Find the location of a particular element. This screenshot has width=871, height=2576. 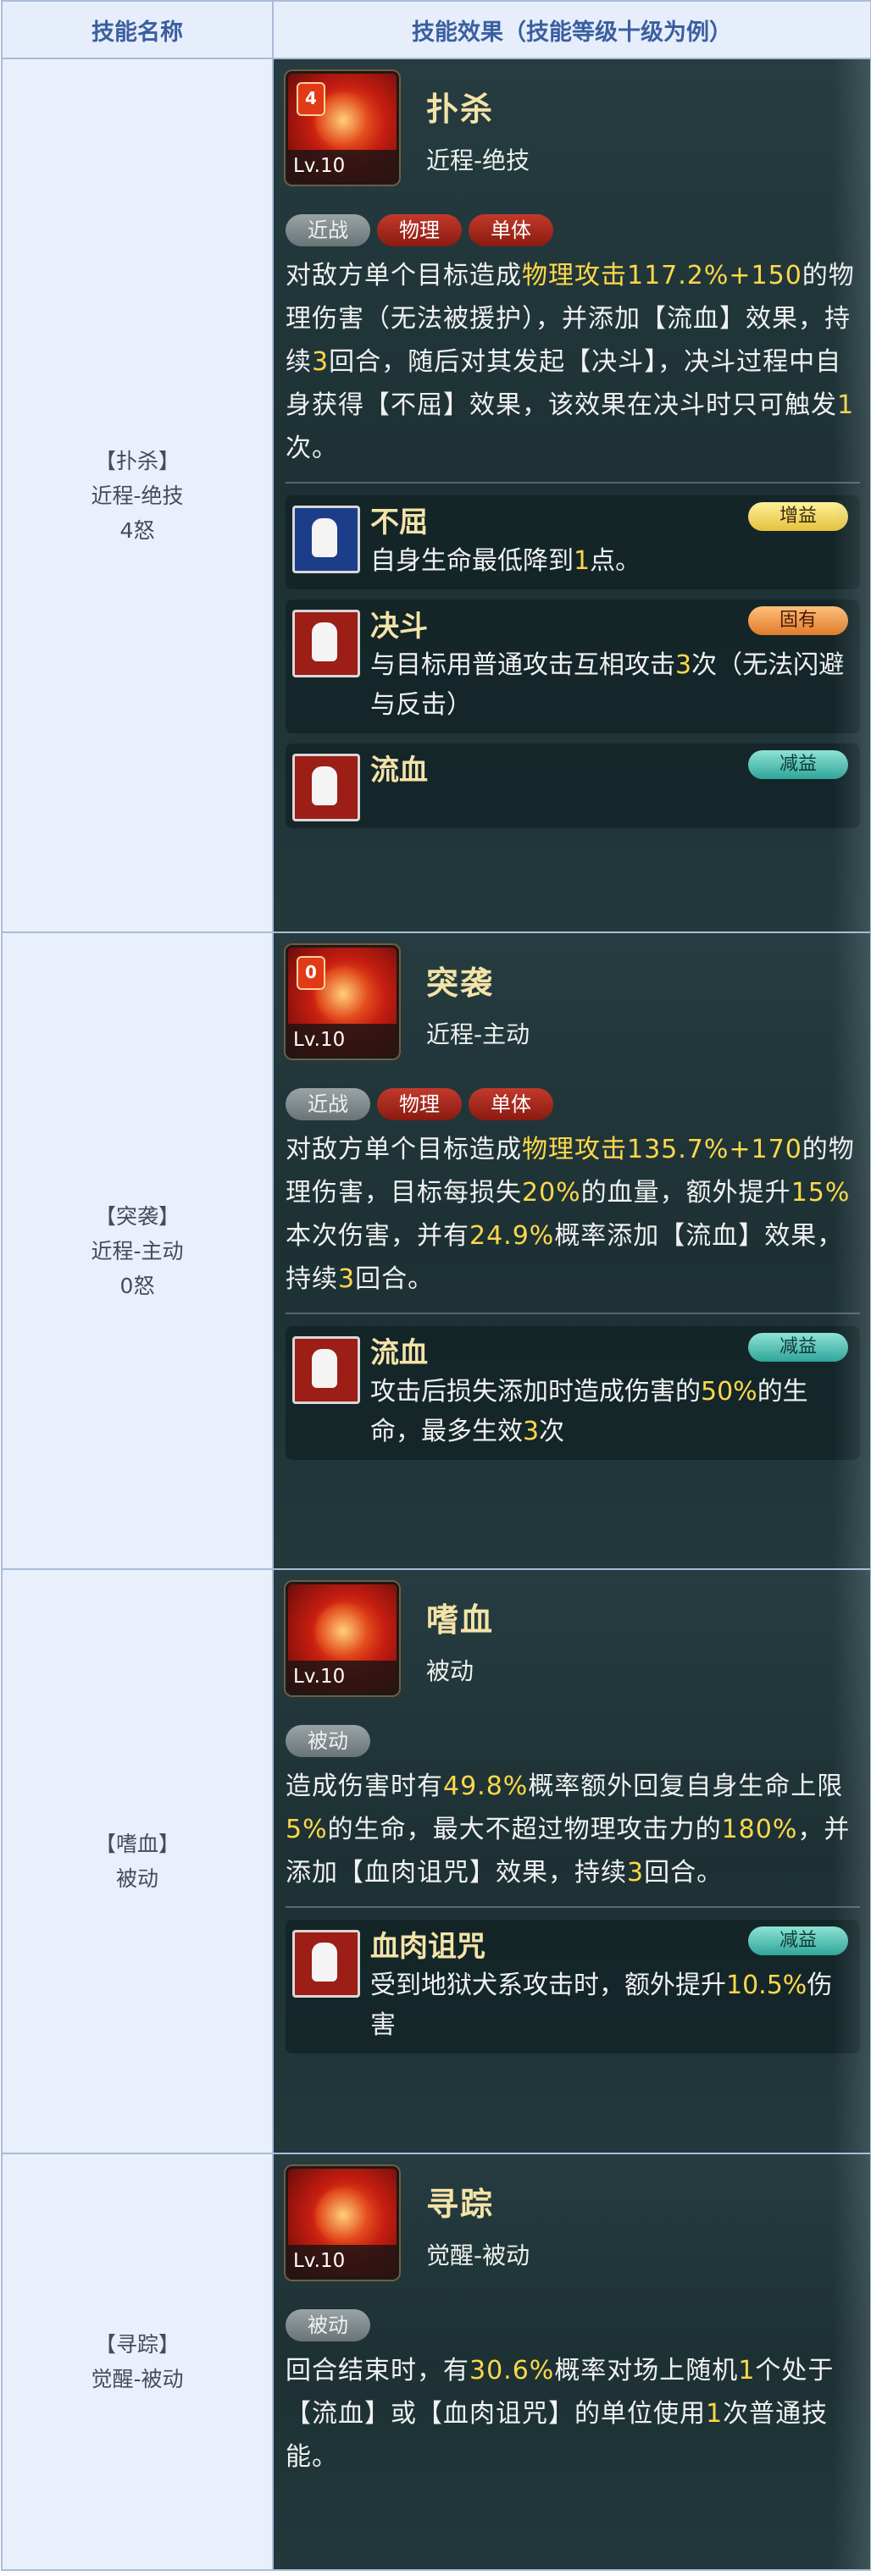

highlight-value: 10.5% is located at coordinates (766, 1986).